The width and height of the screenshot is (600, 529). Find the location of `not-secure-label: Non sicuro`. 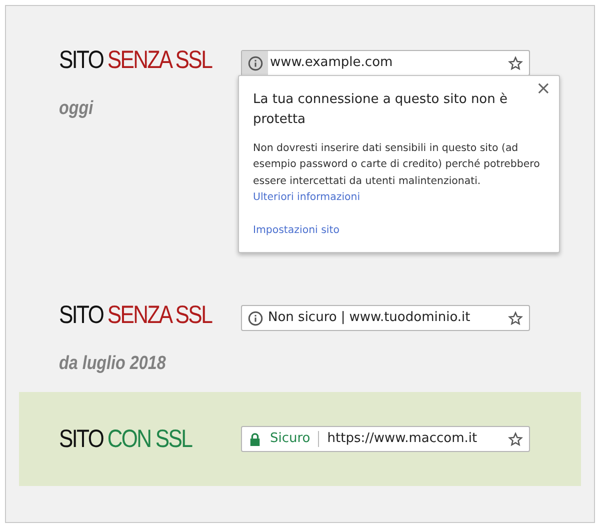

not-secure-label: Non sicuro is located at coordinates (302, 318).